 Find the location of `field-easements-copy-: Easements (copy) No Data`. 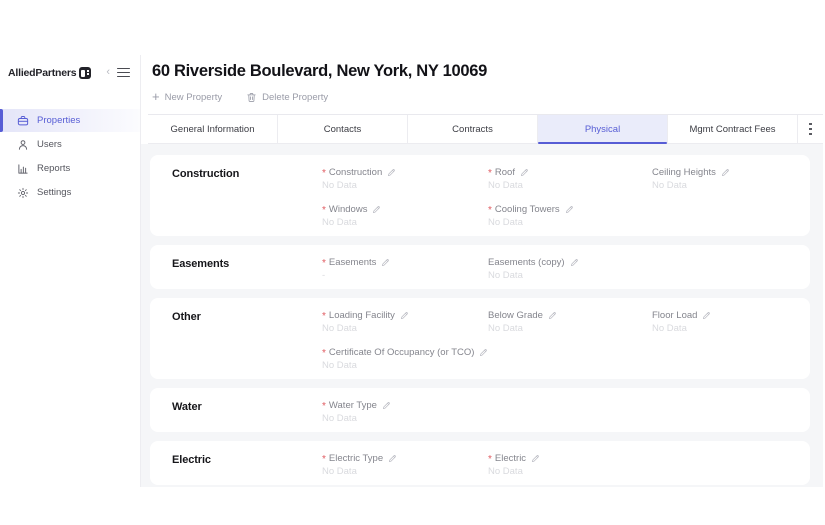

field-easements-copy-: Easements (copy) No Data is located at coordinates (570, 269).